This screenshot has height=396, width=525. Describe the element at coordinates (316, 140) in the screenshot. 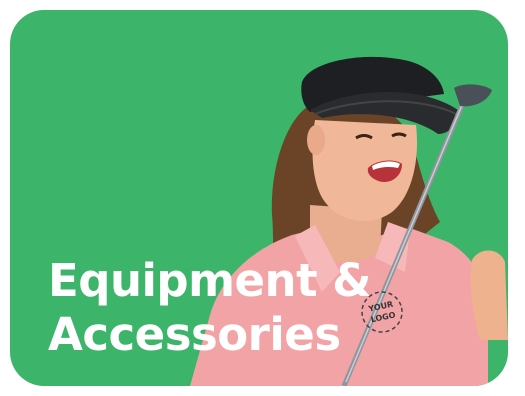

I see `ear` at that location.